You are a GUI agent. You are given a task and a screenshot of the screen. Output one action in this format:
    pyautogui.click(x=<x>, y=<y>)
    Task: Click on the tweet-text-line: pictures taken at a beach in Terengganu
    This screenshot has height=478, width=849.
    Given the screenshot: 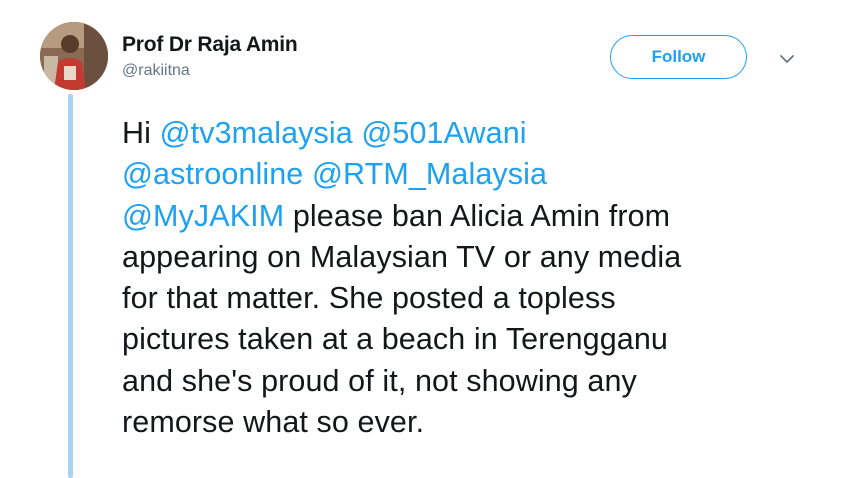 What is the action you would take?
    pyautogui.click(x=472, y=339)
    